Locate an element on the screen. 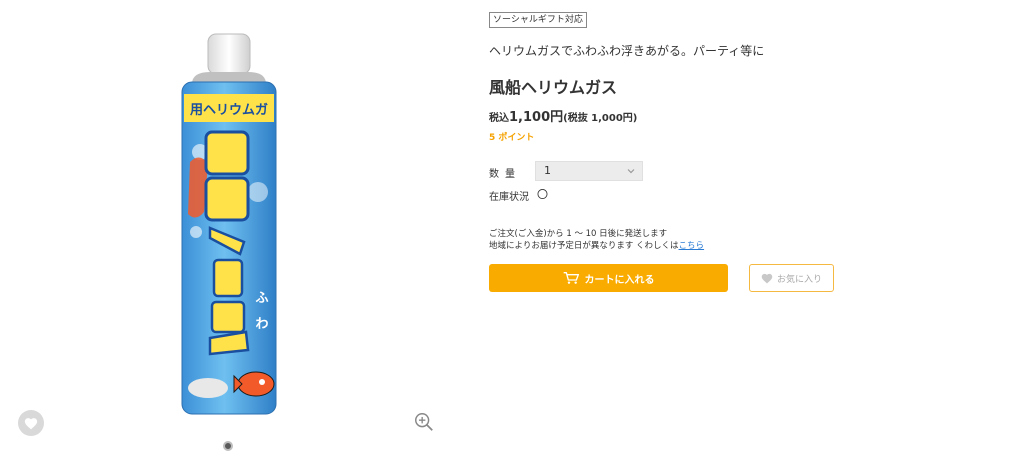 The height and width of the screenshot is (464, 1024). gallery-slide-dot is located at coordinates (228, 446).